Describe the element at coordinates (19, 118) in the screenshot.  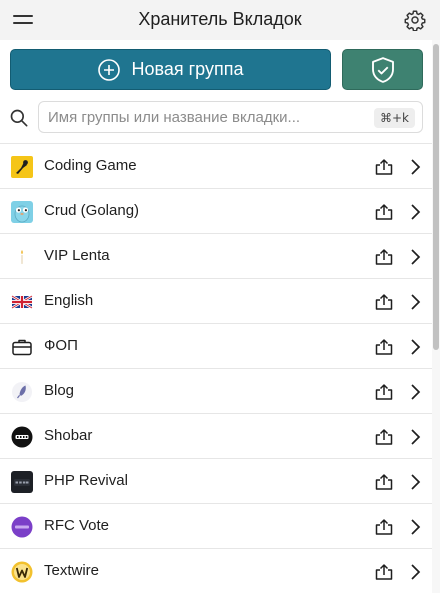
I see `search-icon` at that location.